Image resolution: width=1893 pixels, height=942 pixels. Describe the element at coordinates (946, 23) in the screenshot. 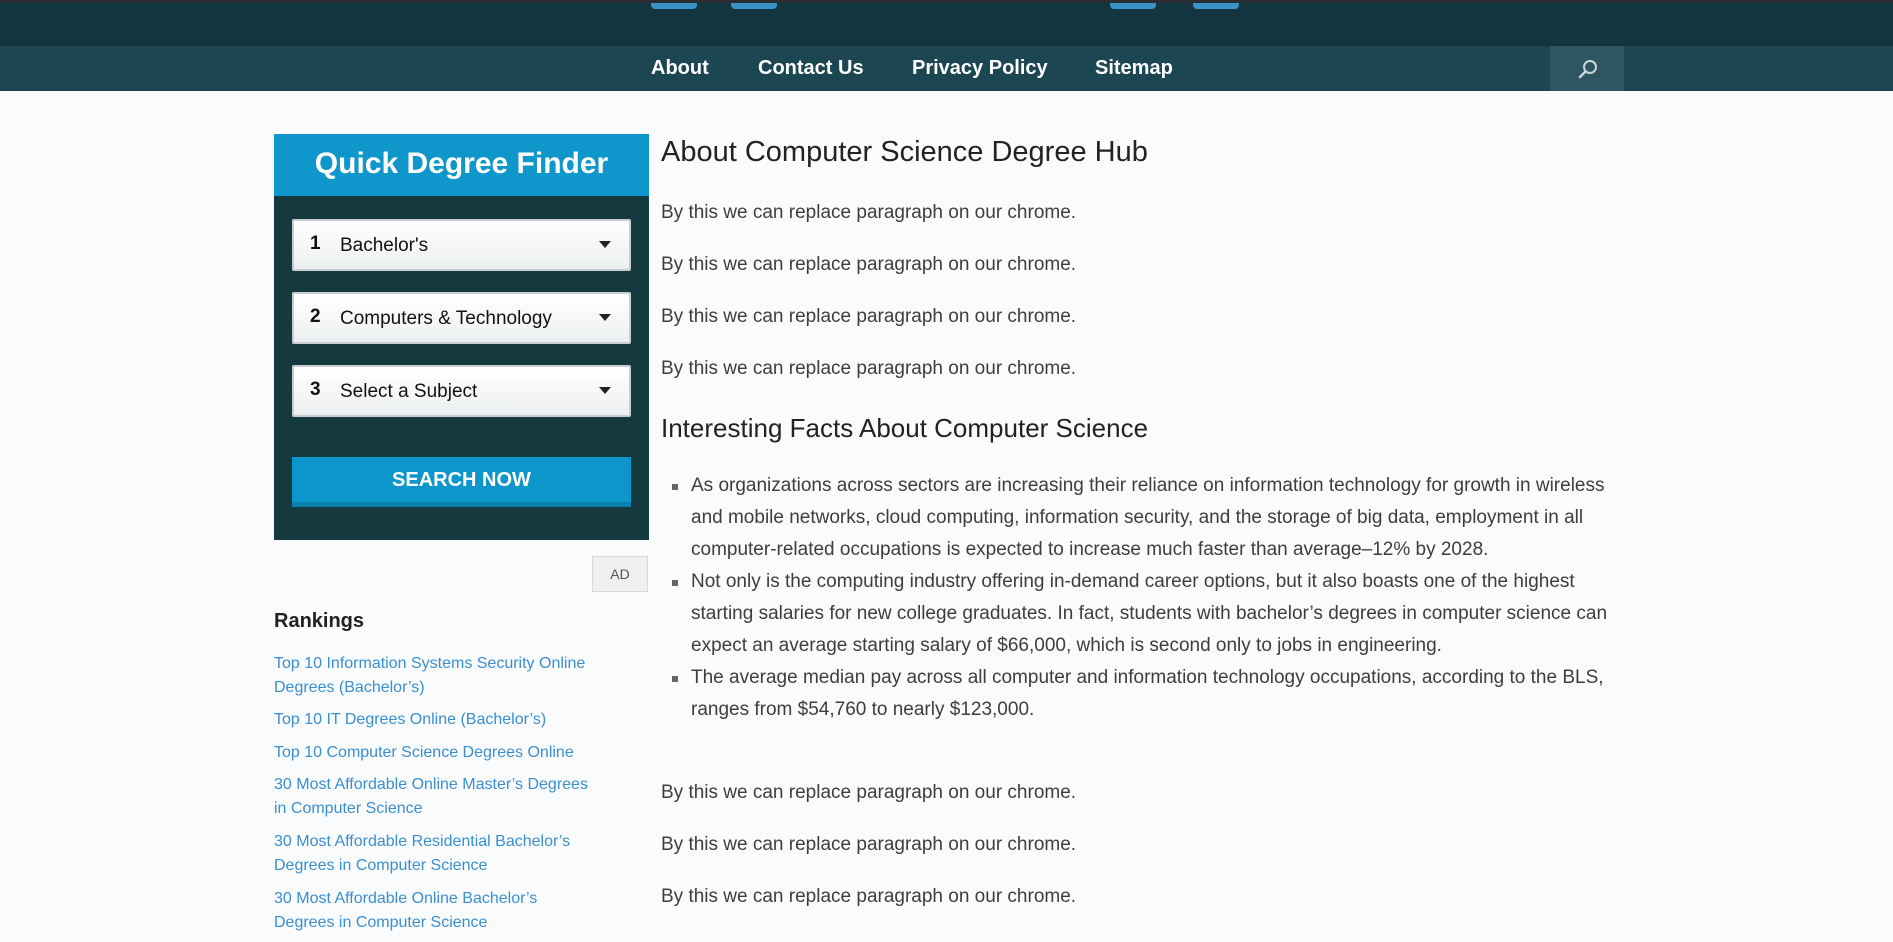

I see `site-header` at that location.